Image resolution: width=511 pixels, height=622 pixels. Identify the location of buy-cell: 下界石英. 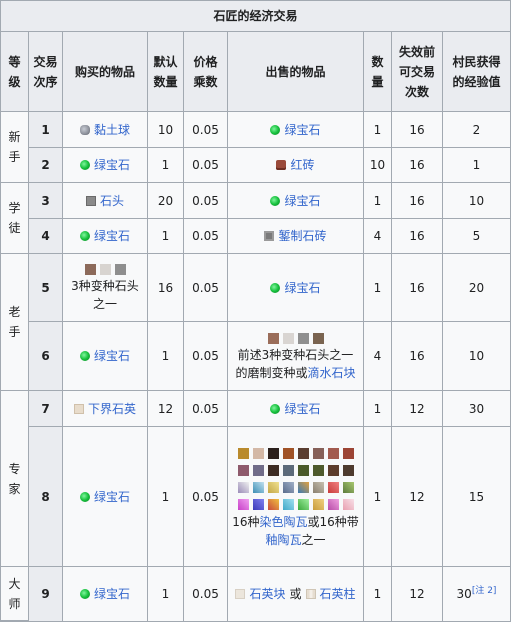
(105, 409).